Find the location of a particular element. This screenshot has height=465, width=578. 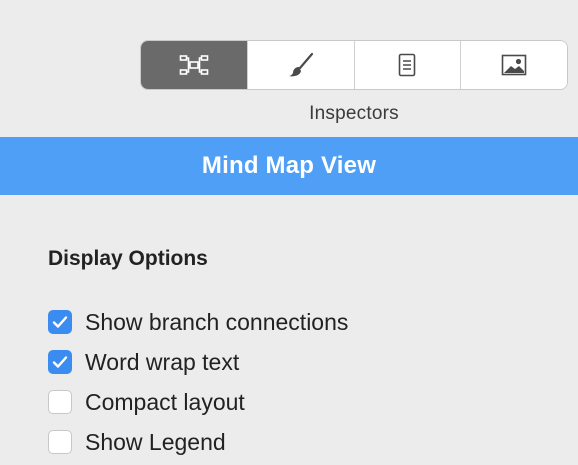

word-wrap-text-checkbox is located at coordinates (60, 362).